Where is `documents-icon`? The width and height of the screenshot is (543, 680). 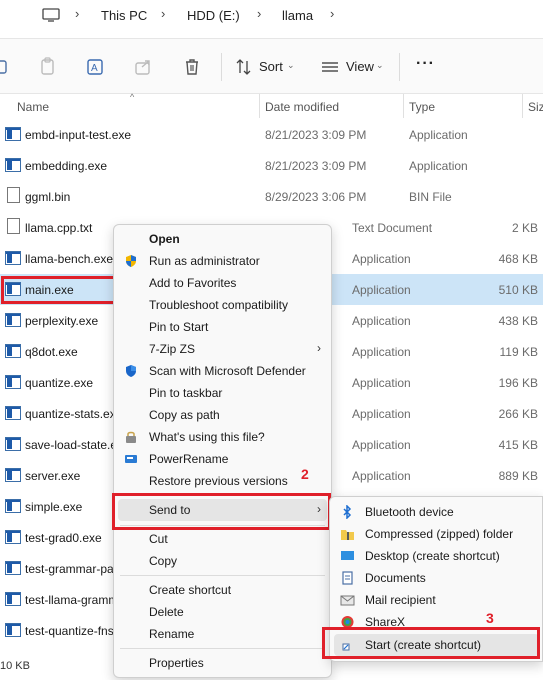 documents-icon is located at coordinates (347, 578).